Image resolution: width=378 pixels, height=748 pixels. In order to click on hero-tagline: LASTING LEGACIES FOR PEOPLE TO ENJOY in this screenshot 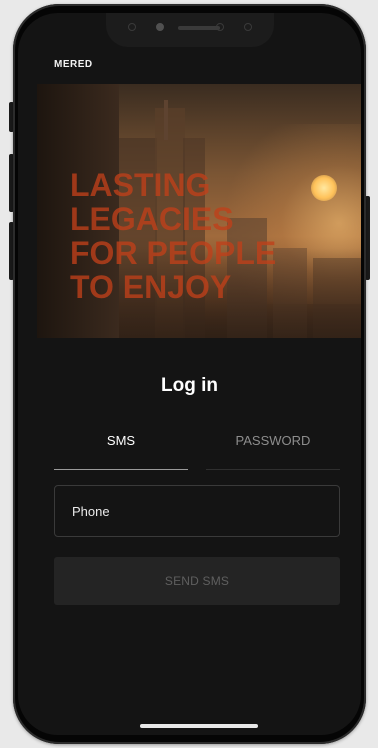, I will do `click(173, 236)`.